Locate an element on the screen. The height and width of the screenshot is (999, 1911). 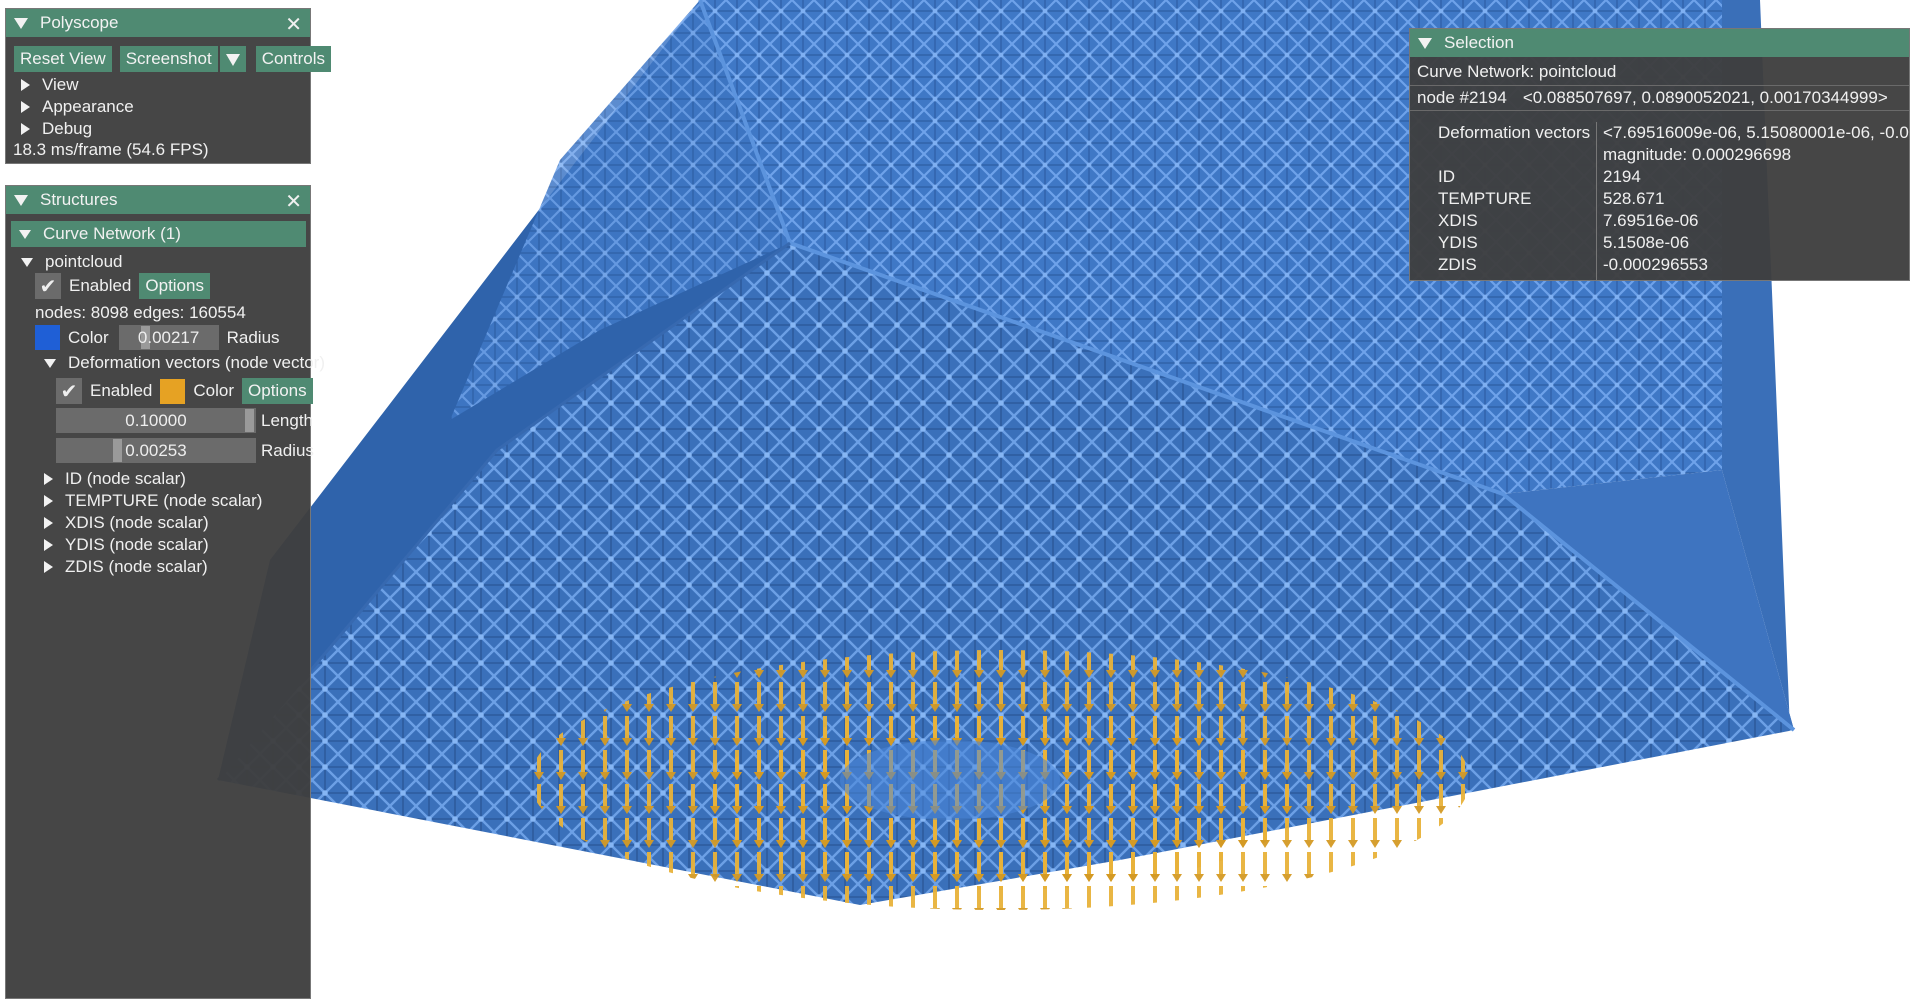
quantity-ydis: YDIS (node scalar) is located at coordinates (126, 545).